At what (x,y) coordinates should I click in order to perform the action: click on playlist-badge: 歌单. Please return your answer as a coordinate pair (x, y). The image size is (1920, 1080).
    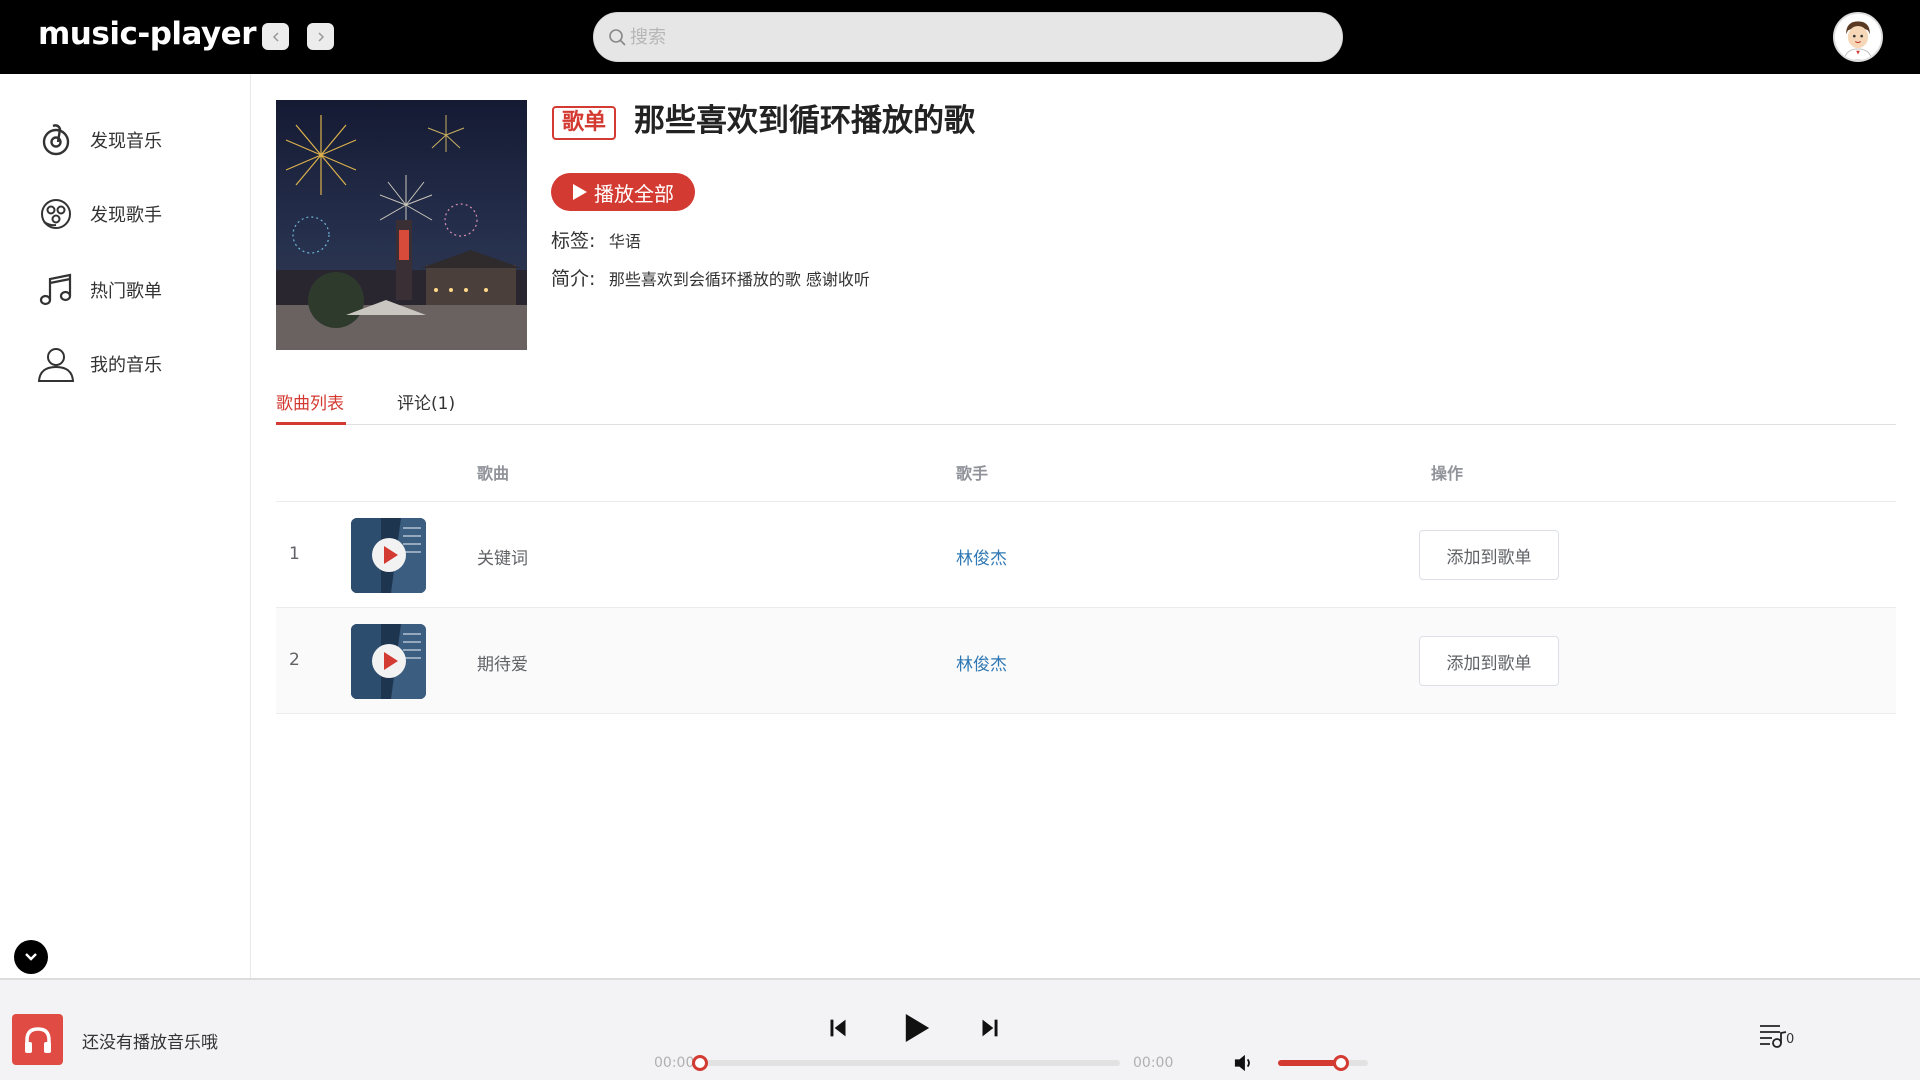
    Looking at the image, I should click on (584, 123).